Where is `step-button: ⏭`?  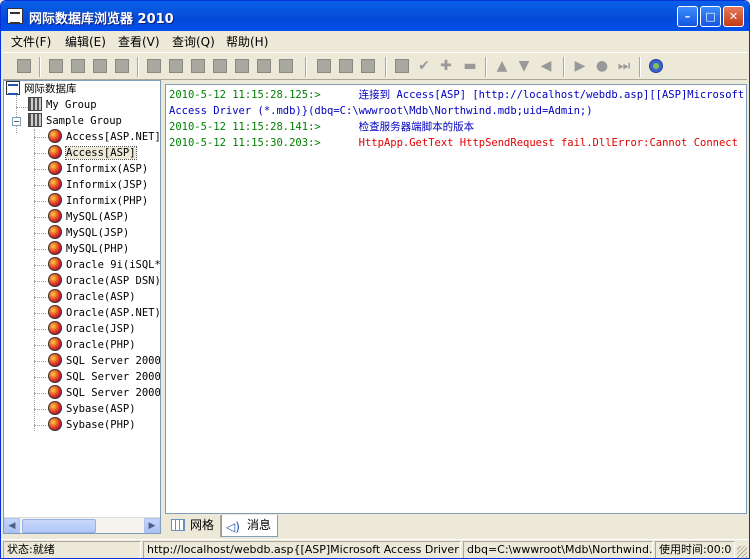 step-button: ⏭ is located at coordinates (624, 66).